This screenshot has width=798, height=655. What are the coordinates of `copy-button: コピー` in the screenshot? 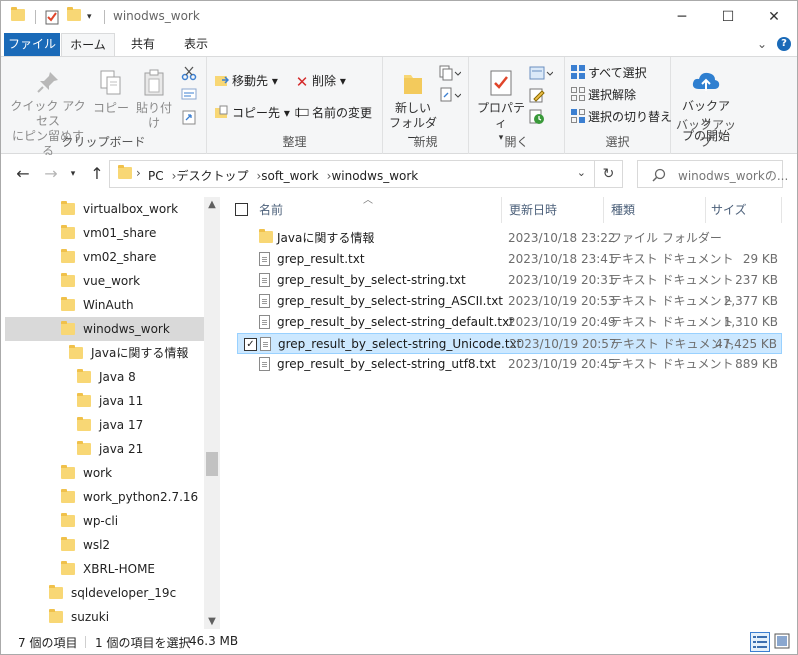 It's located at (111, 92).